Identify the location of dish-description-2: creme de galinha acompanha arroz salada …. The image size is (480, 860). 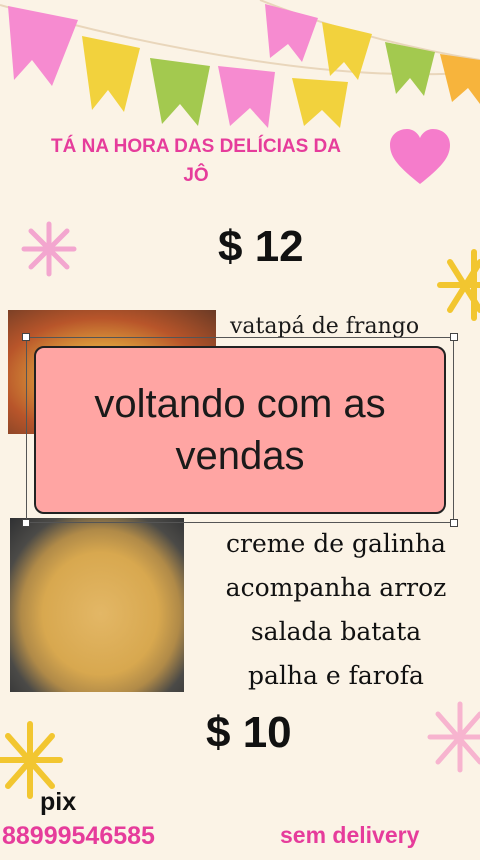
(336, 610).